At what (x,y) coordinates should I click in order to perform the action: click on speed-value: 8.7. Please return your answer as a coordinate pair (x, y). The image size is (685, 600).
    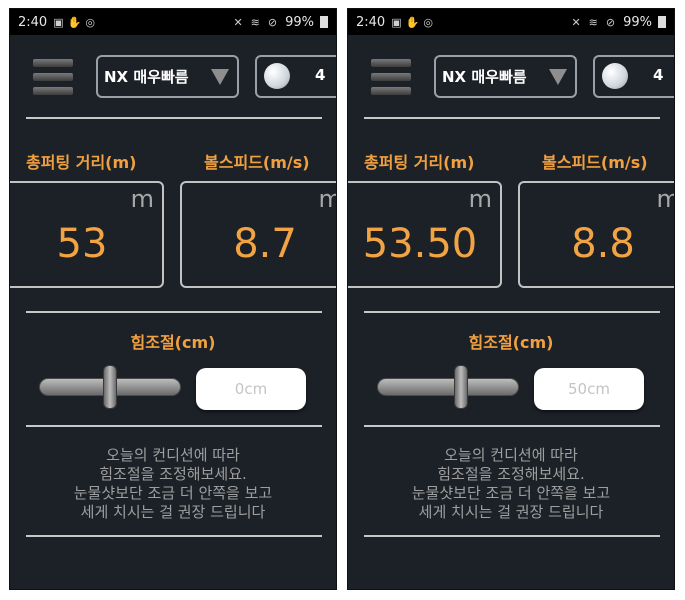
    Looking at the image, I should click on (265, 244).